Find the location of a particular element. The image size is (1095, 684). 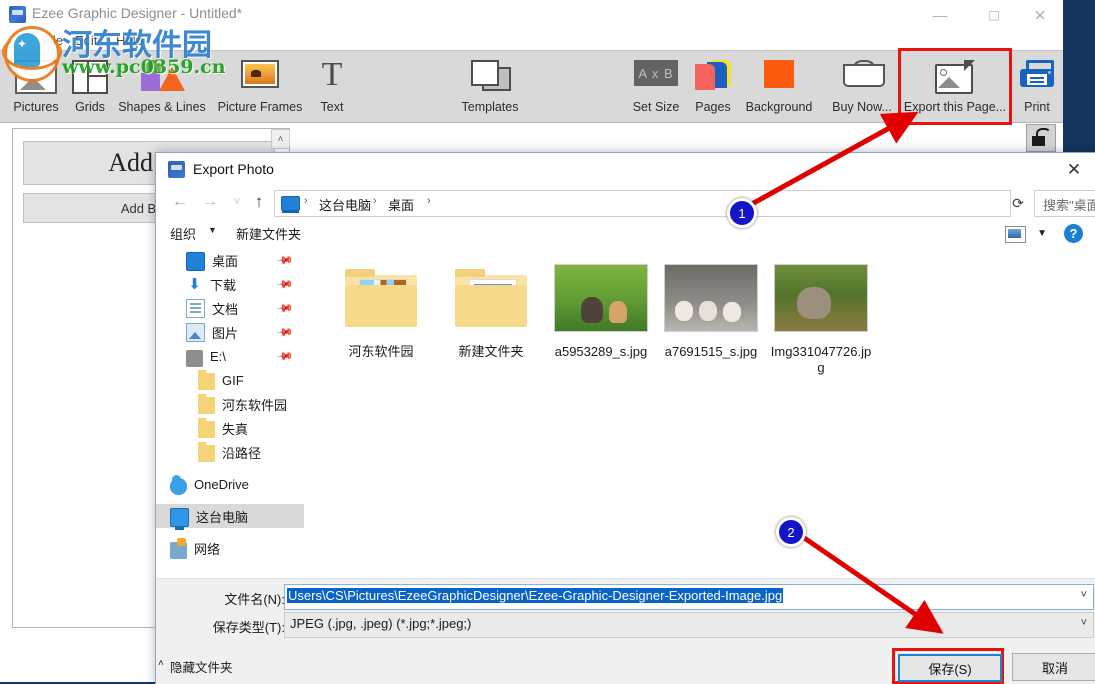

save-button-highlight: 保存(S) is located at coordinates (948, 666).